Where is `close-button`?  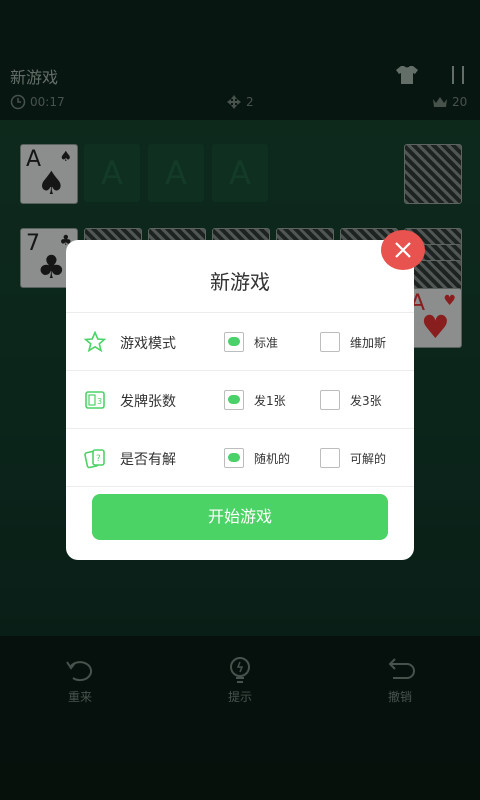
close-button is located at coordinates (403, 250).